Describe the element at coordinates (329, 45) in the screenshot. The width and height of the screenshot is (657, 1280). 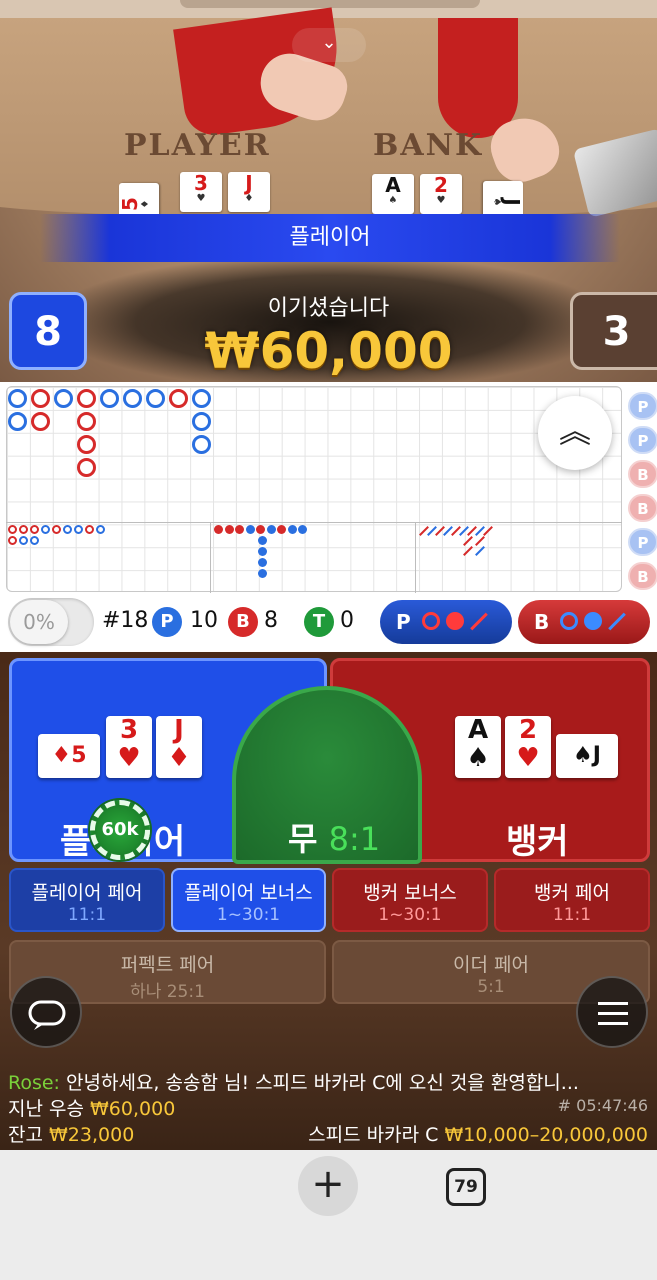
I see `chevron-double-down-icon: ⌄` at that location.